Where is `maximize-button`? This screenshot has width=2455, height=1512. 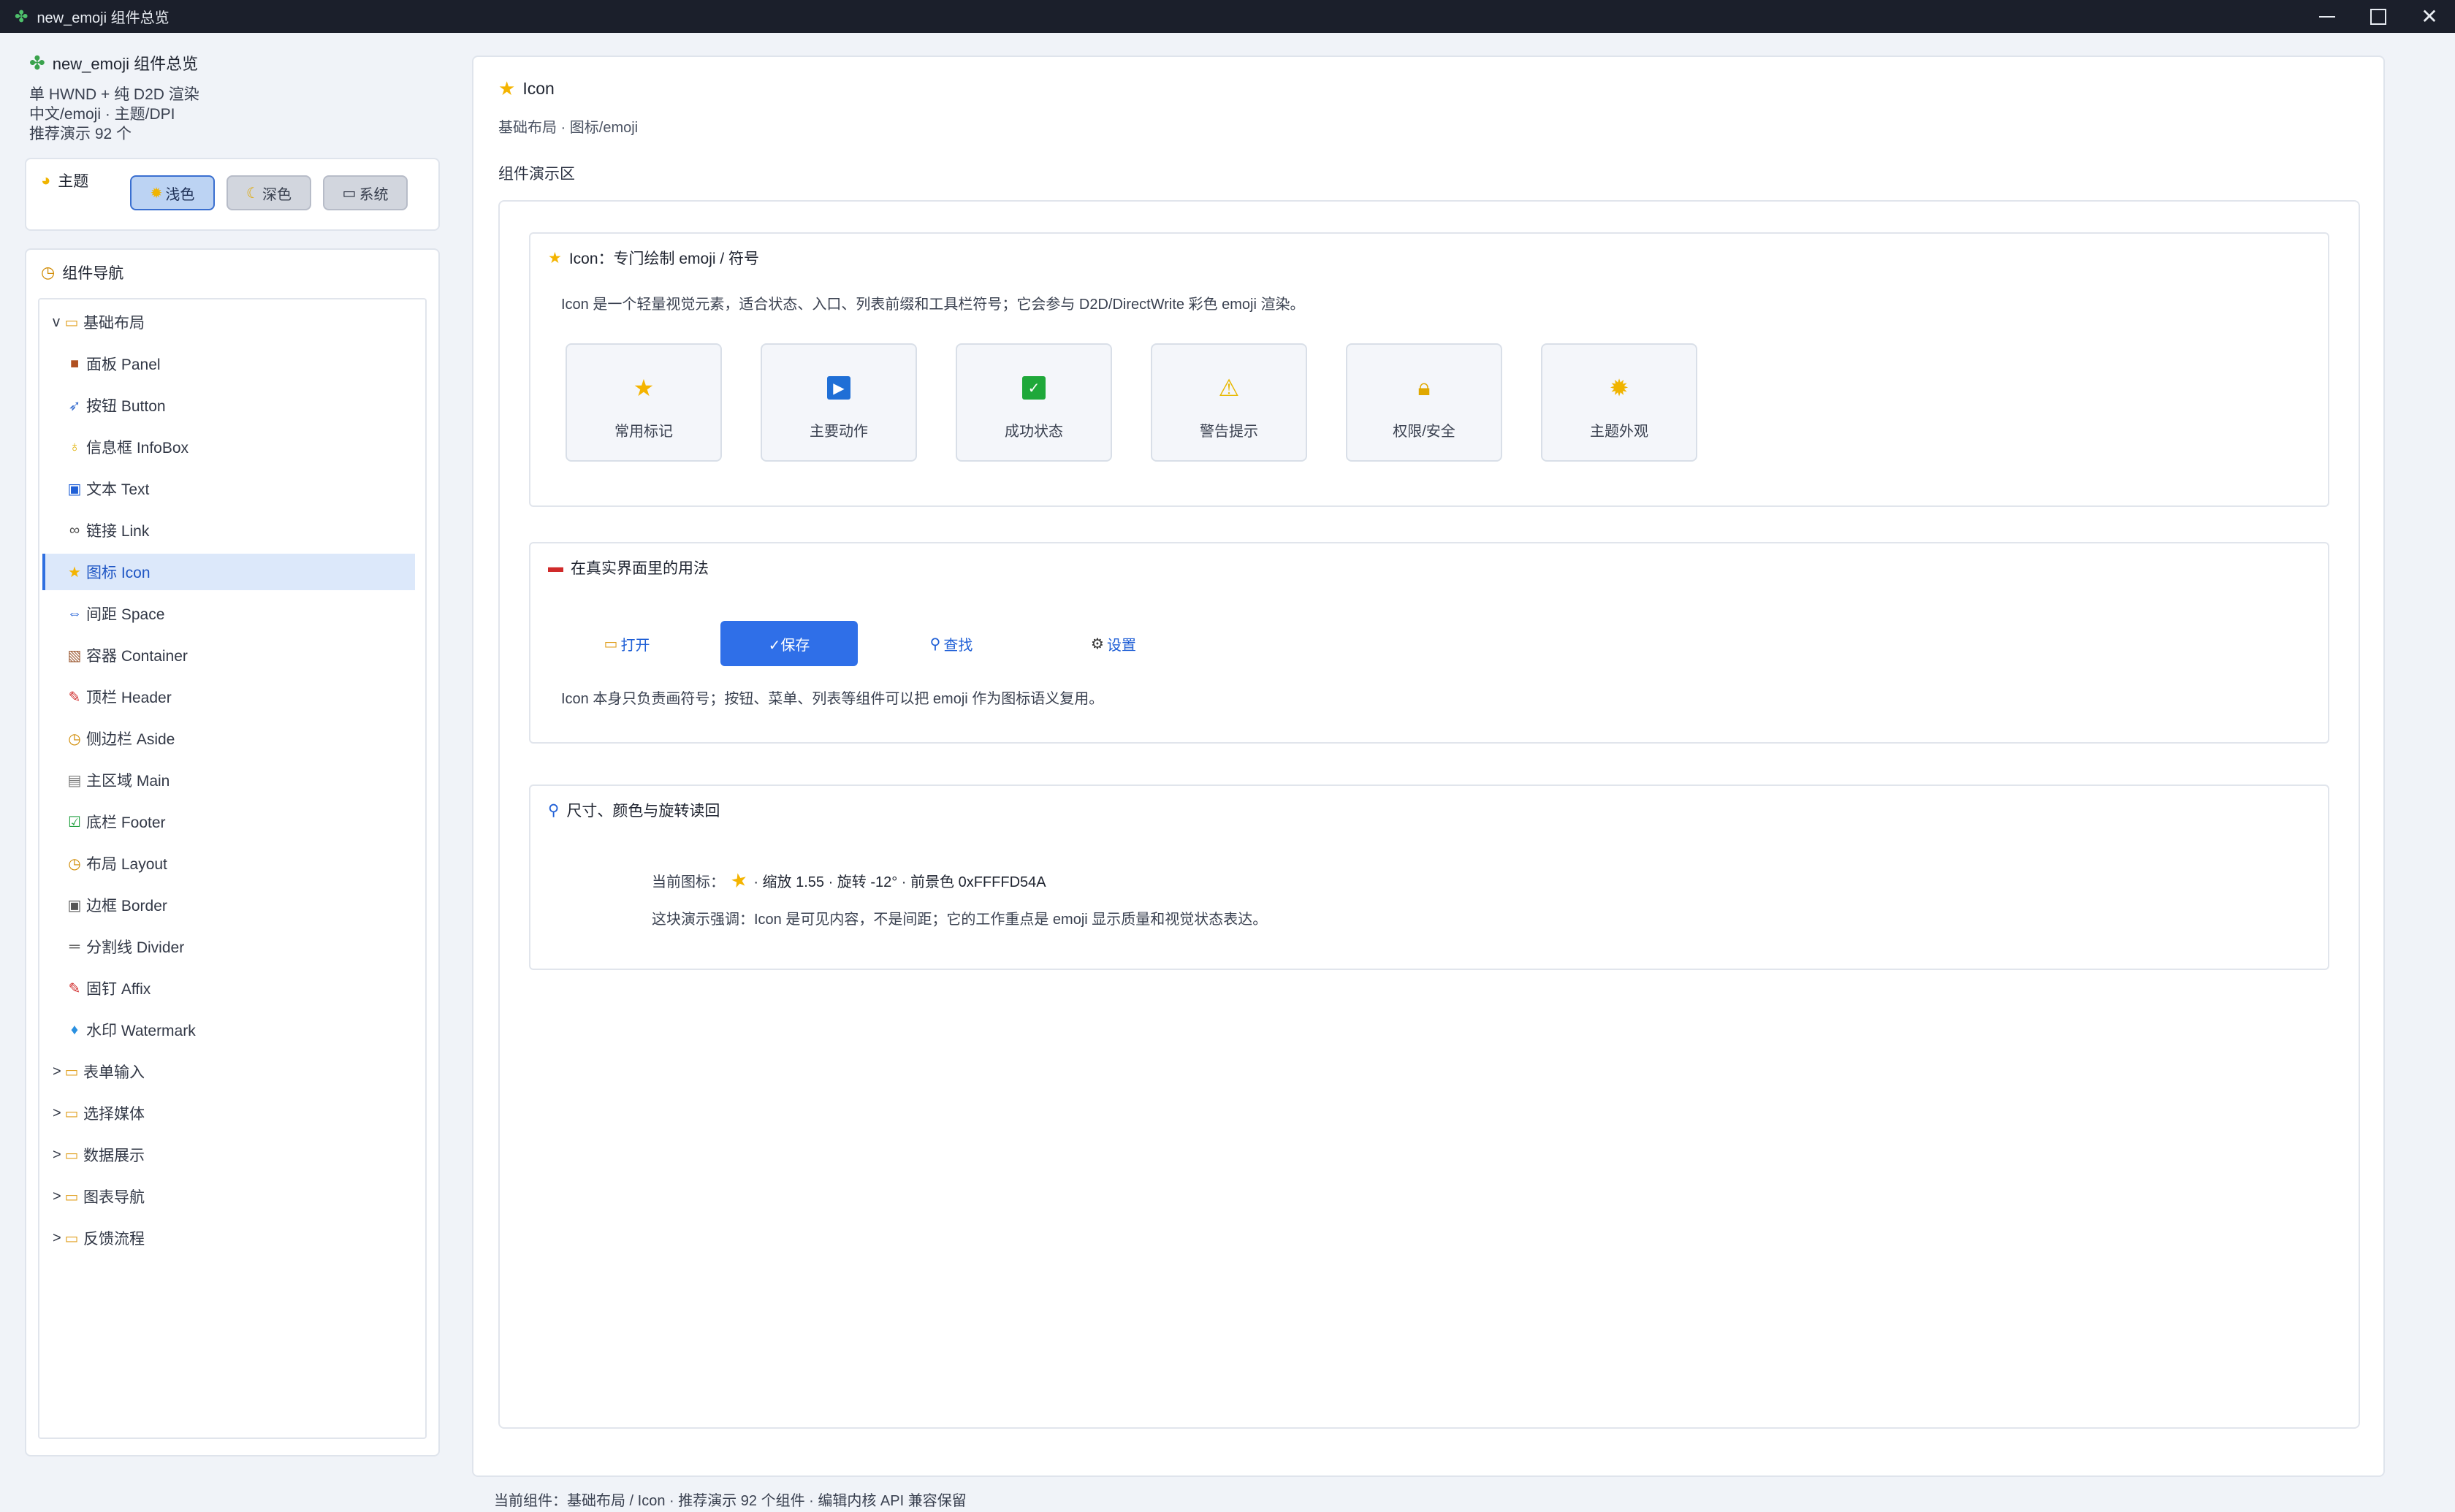
maximize-button is located at coordinates (2378, 16).